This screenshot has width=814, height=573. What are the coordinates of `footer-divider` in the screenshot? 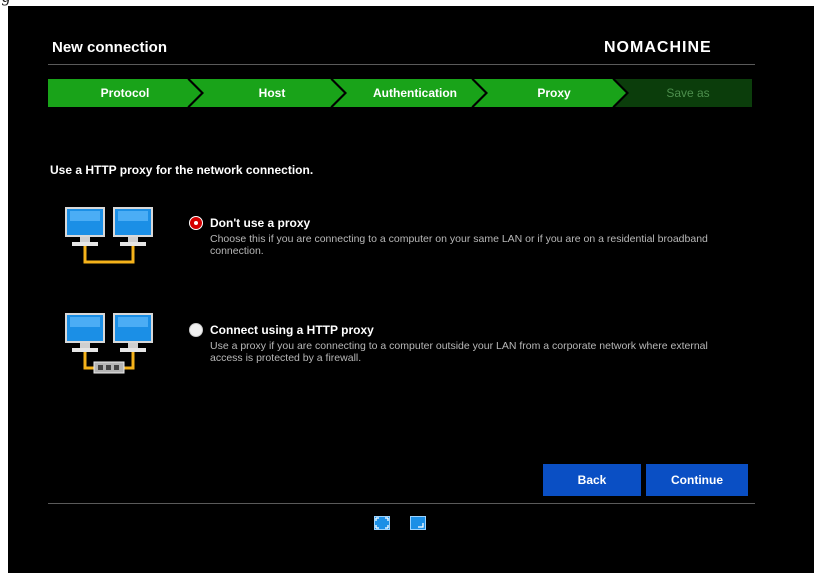 It's located at (401, 503).